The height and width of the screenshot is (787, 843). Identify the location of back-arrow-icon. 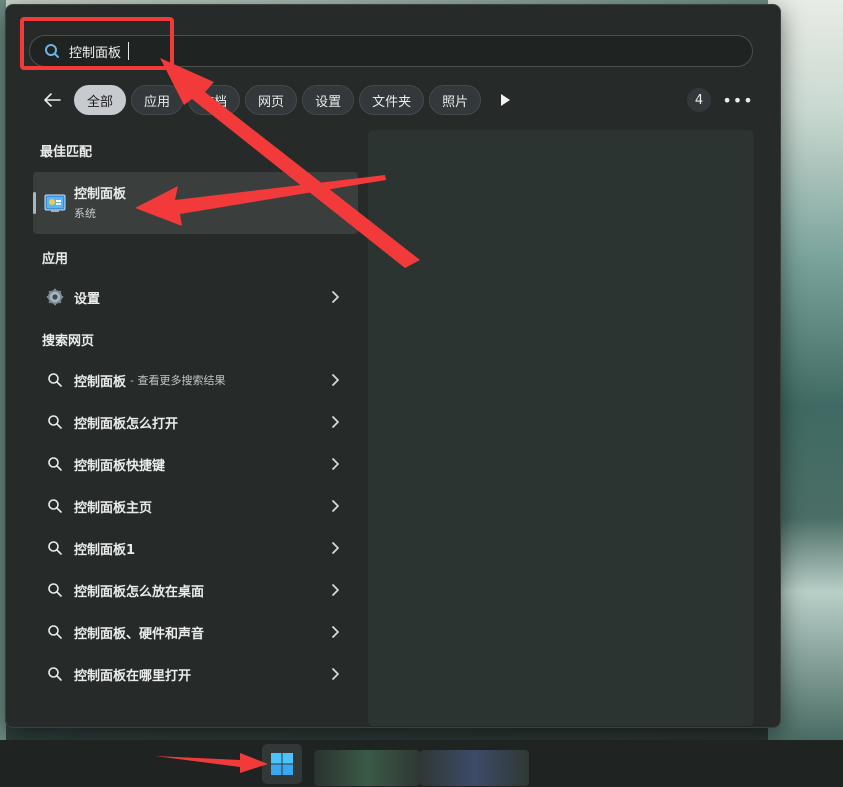
(52, 100).